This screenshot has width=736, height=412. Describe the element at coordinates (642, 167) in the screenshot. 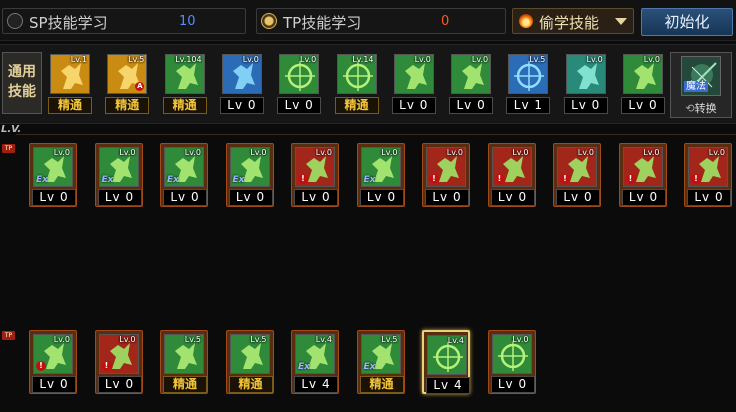

I see `red-beast-icon: Lv.0!` at that location.